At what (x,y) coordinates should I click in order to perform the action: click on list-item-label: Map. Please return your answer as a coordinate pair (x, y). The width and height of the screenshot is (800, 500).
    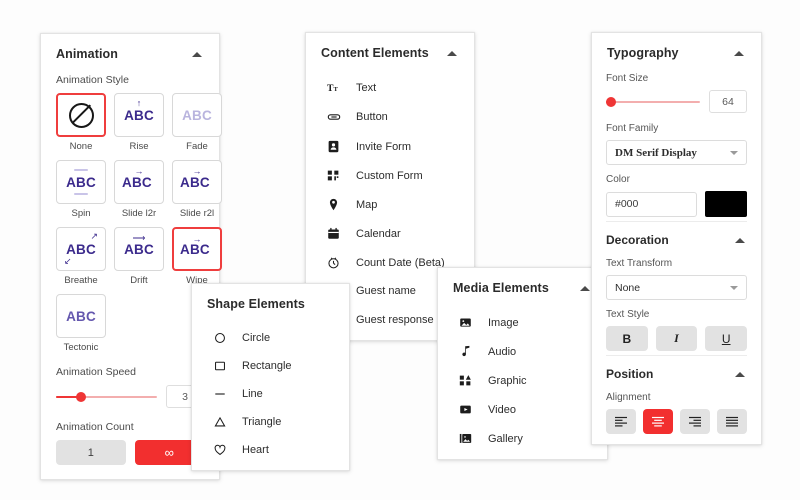
    Looking at the image, I should click on (367, 204).